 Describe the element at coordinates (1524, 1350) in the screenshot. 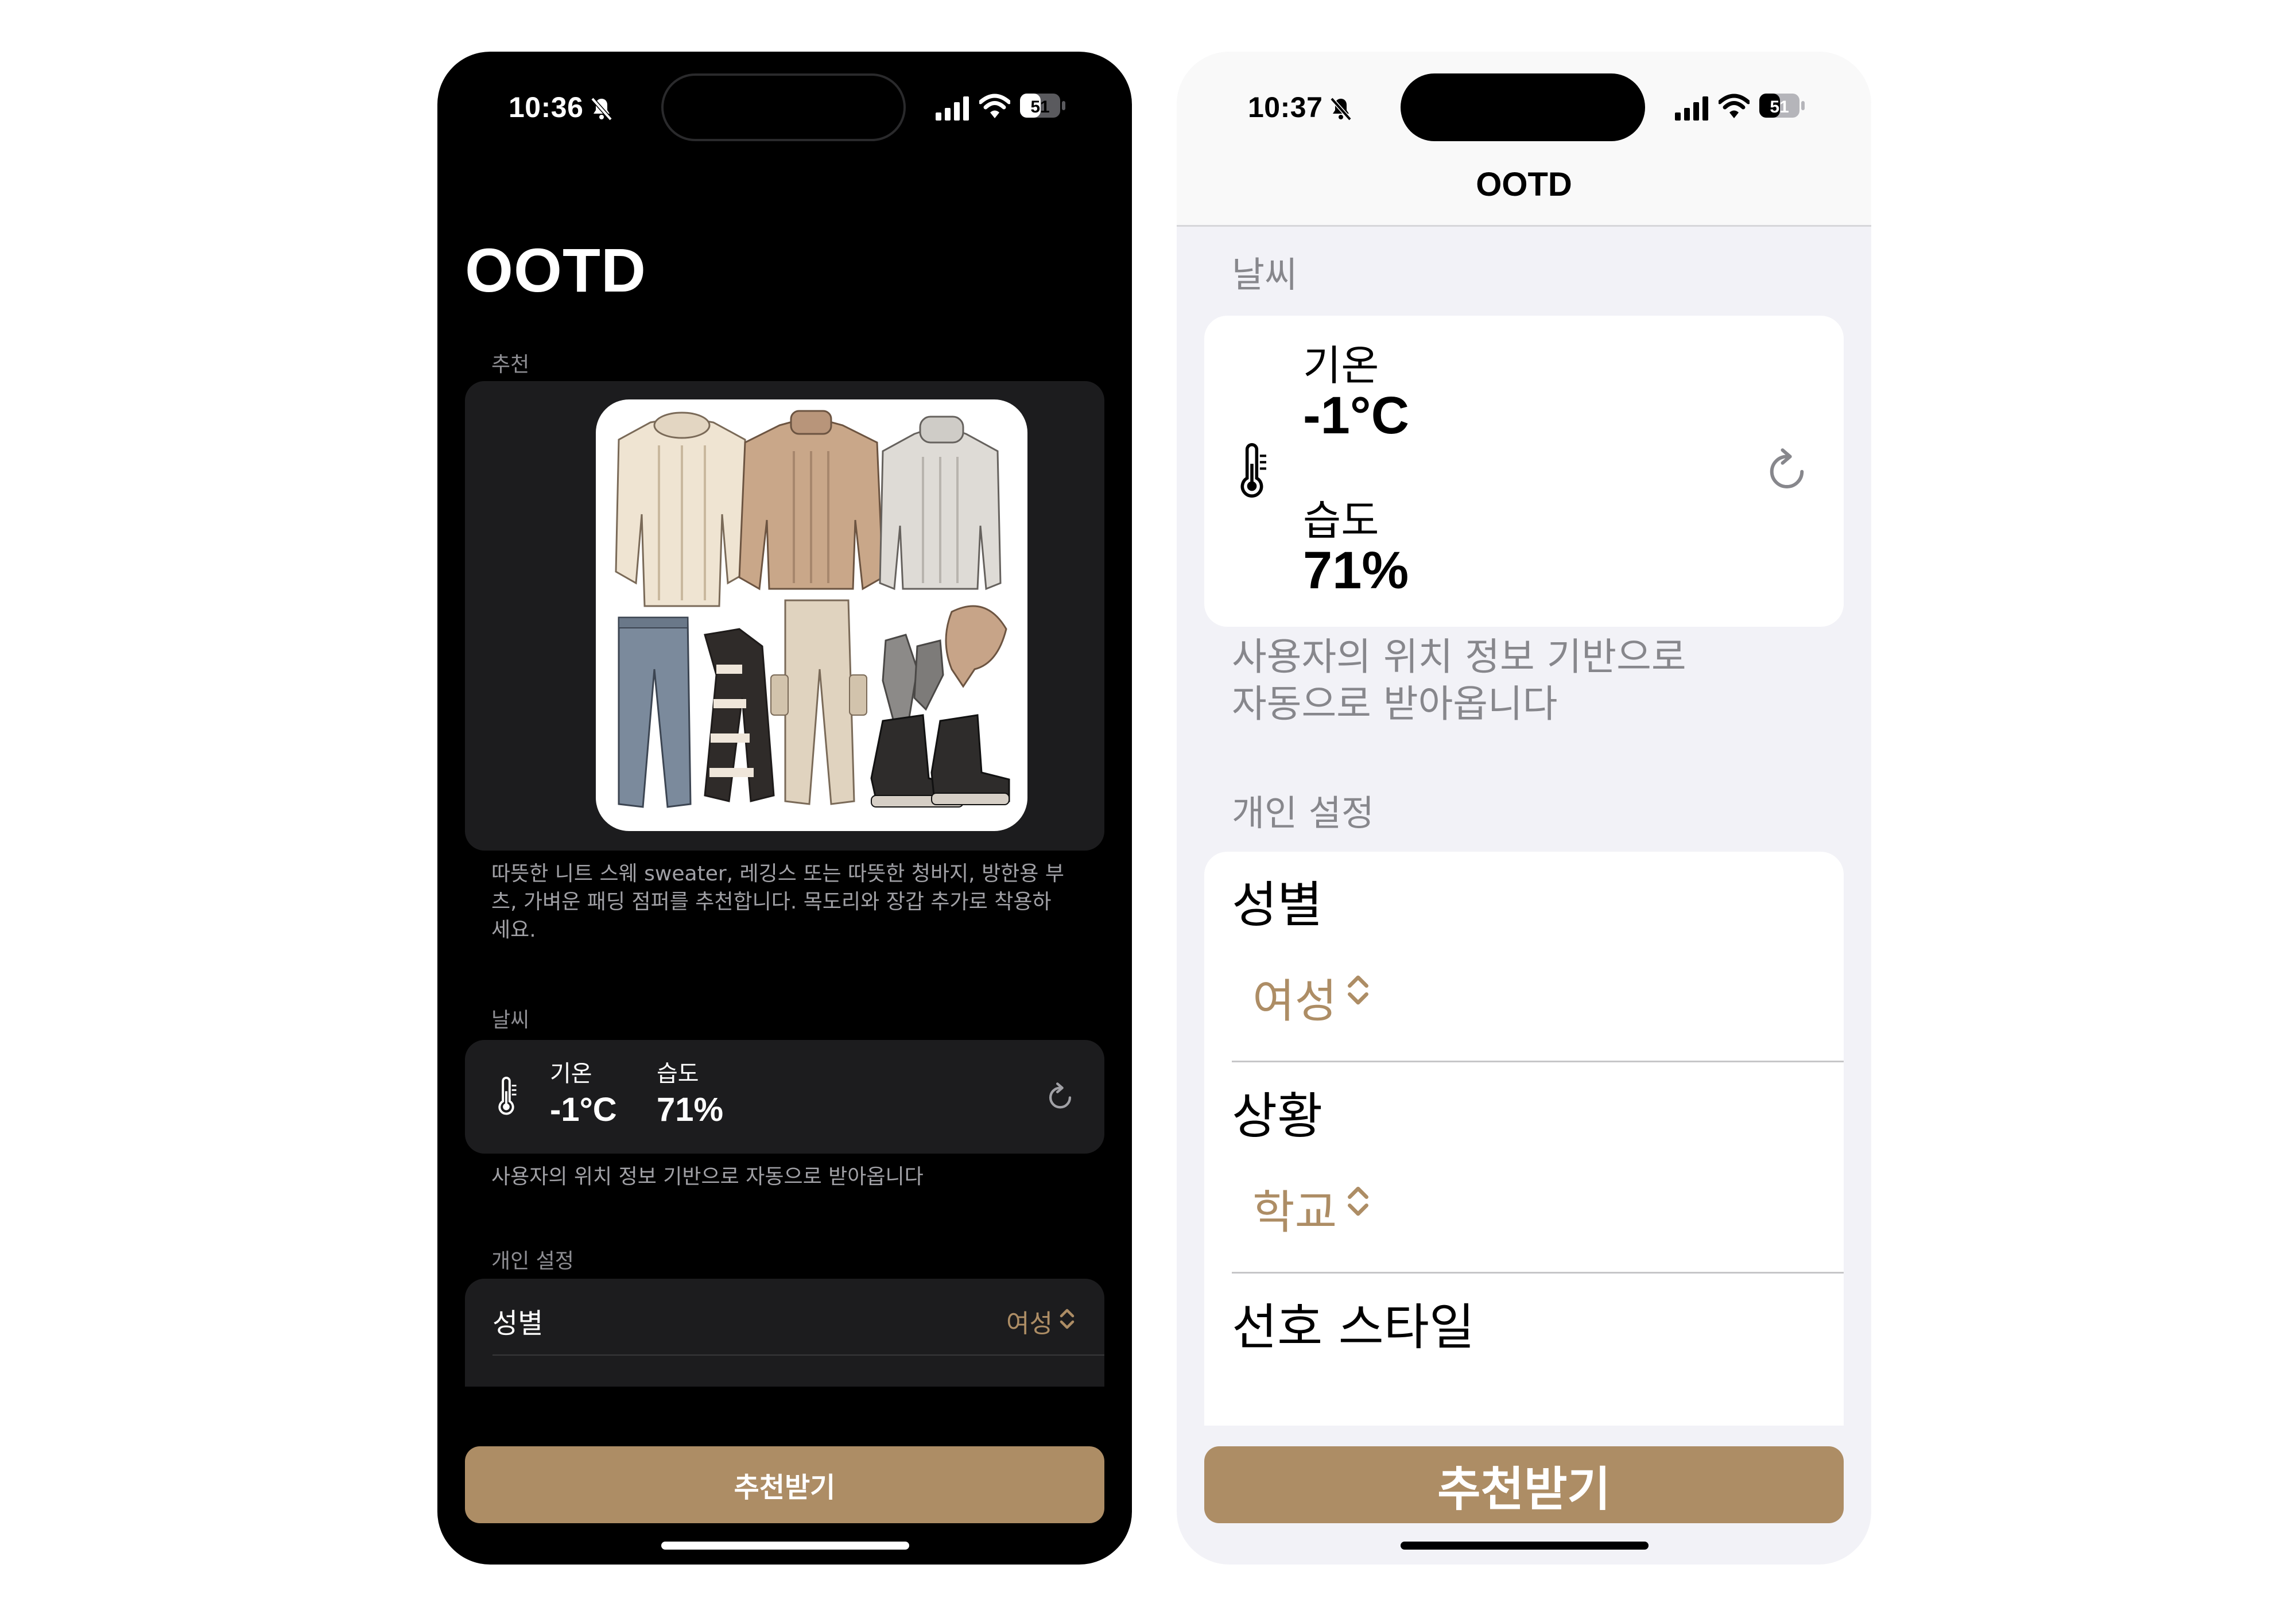

I see `style-row: 선호 스타일` at that location.